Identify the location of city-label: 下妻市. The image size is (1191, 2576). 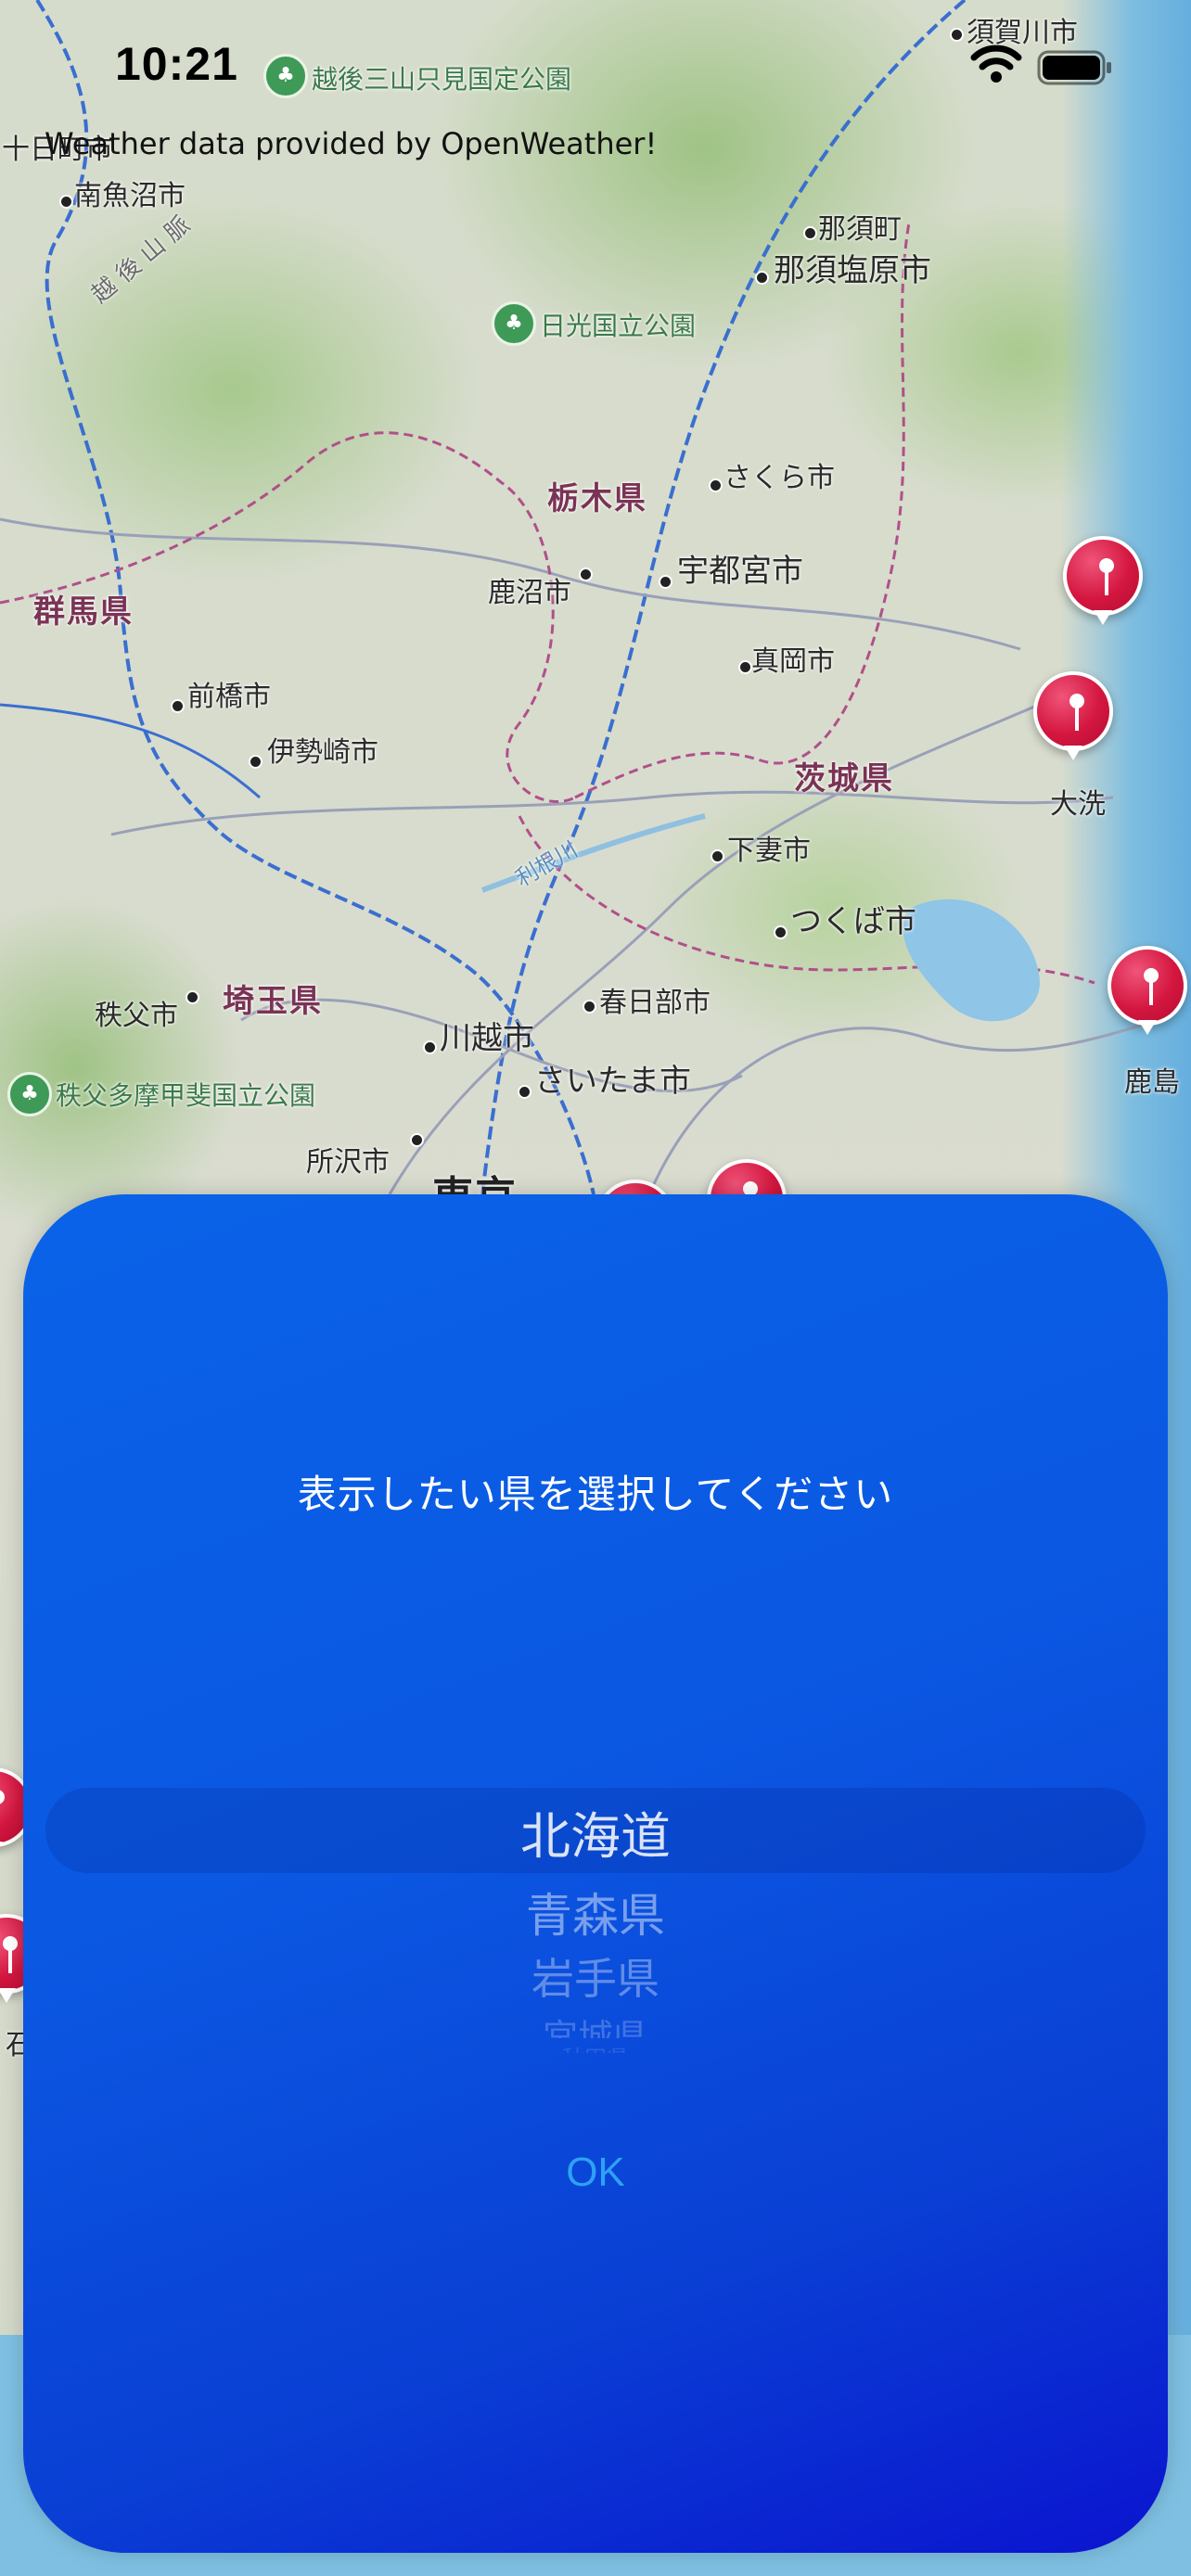
(769, 851).